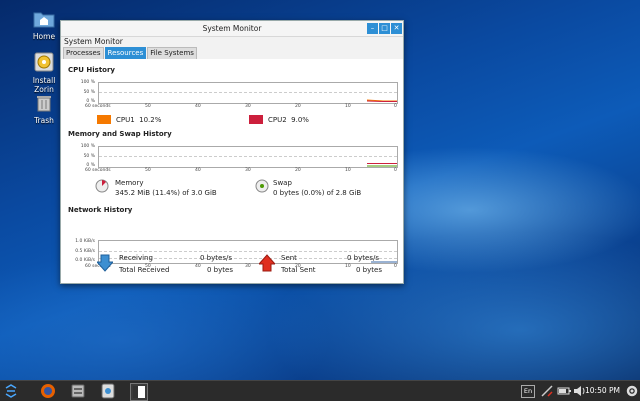 The width and height of the screenshot is (640, 401). What do you see at coordinates (150, 120) in the screenshot?
I see `cpu1-value: 10.2%` at bounding box center [150, 120].